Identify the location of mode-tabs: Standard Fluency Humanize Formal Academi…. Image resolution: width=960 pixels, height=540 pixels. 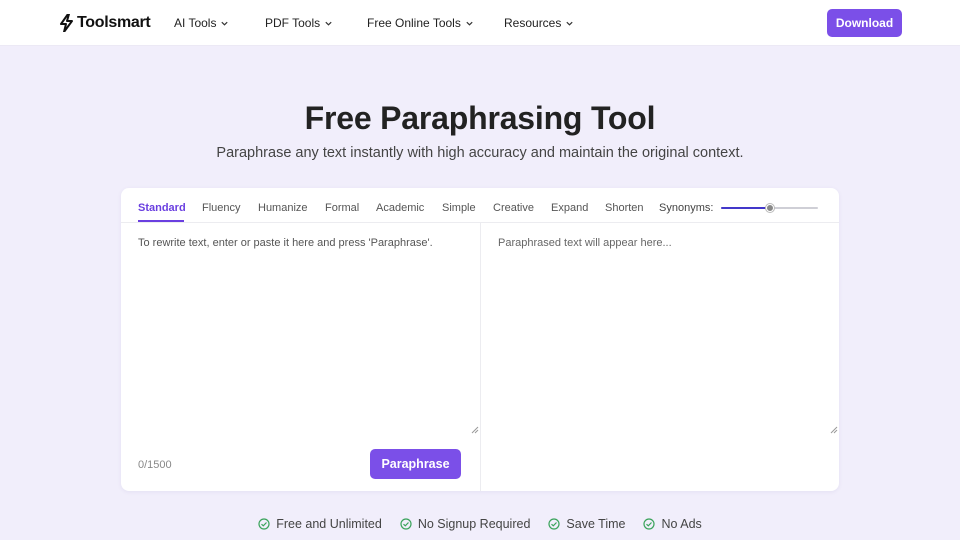
(480, 205).